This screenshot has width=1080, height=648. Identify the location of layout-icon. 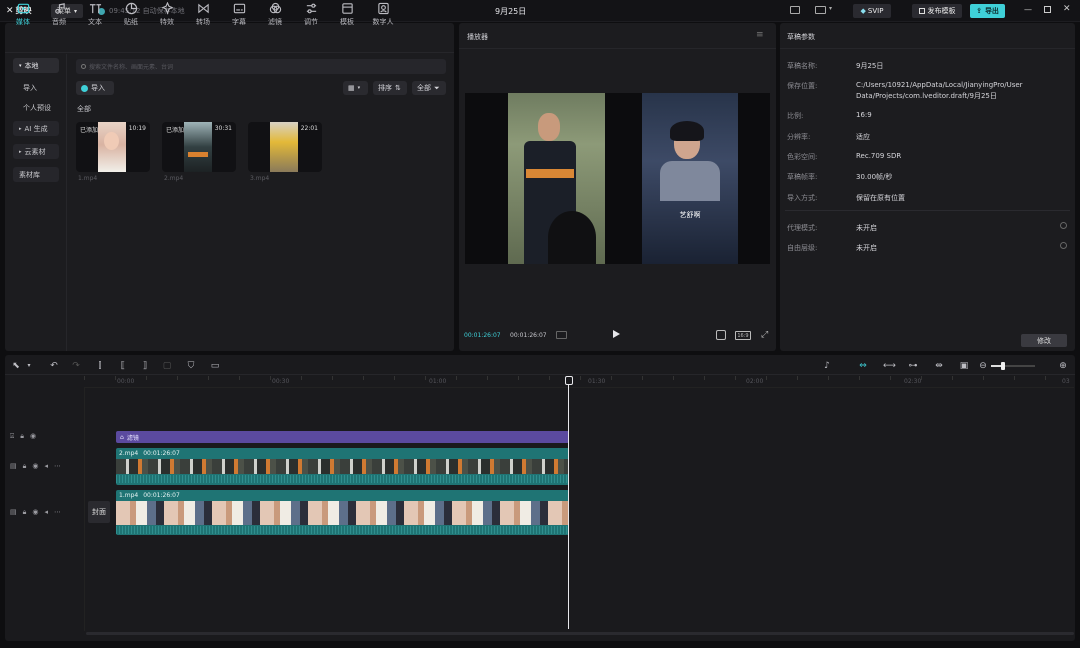
(820, 10).